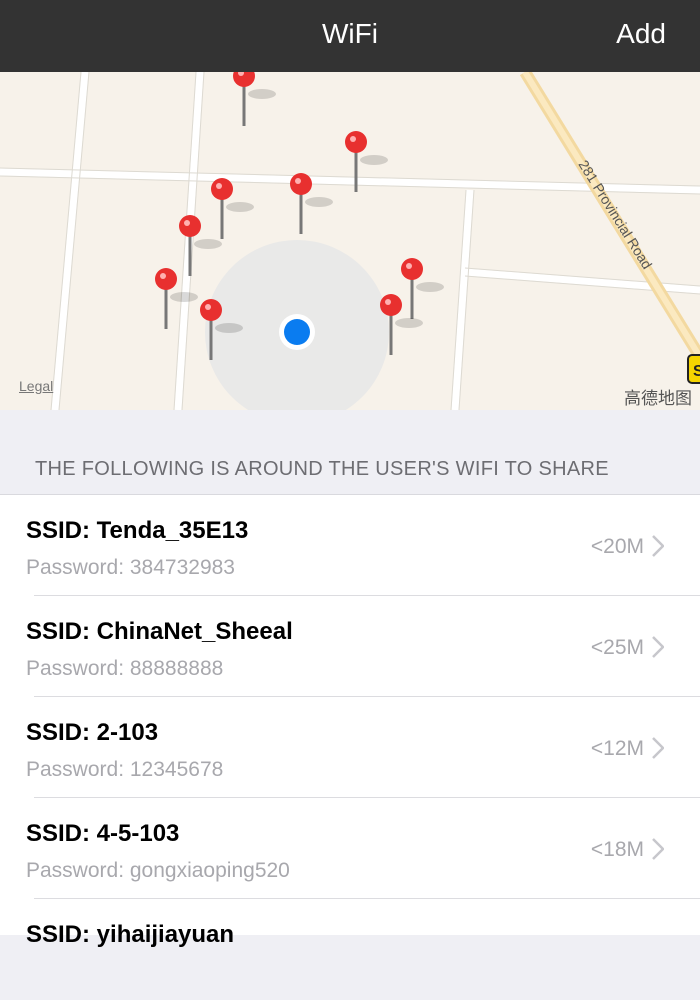  Describe the element at coordinates (617, 748) in the screenshot. I see `distance-label: <12M` at that location.